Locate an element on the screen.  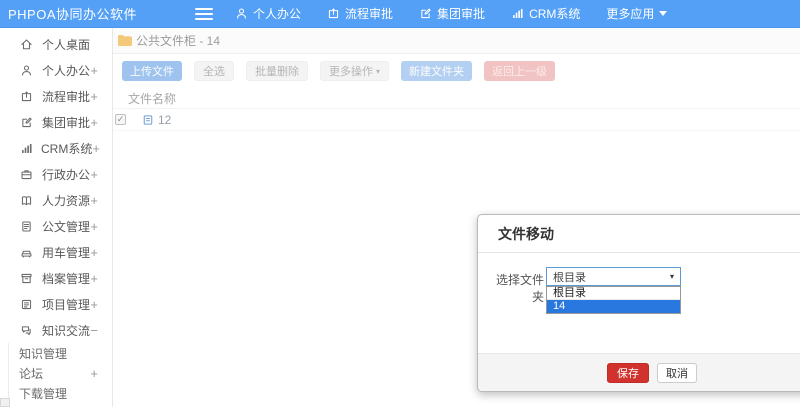
folder-select-dropdown: 根目录 14 is located at coordinates (613, 300).